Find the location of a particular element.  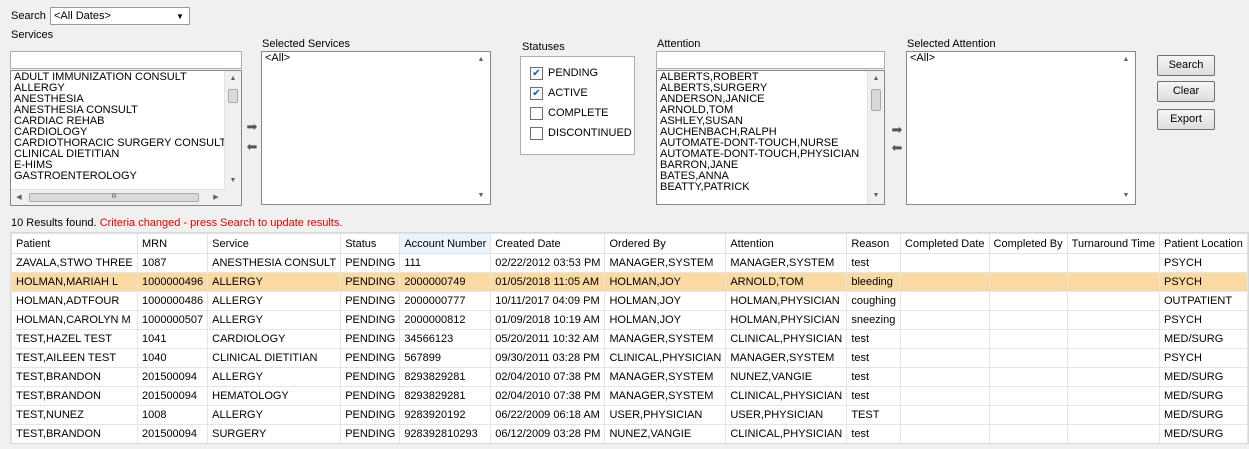

attention-vscroll: ▲ ▼ is located at coordinates (875, 137).